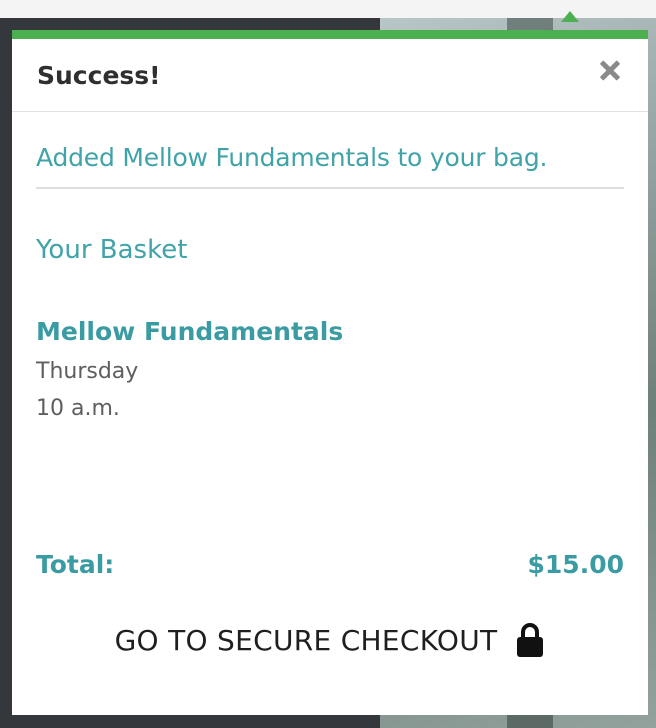 Image resolution: width=656 pixels, height=728 pixels. I want to click on popup-header: Success!, so click(330, 75).